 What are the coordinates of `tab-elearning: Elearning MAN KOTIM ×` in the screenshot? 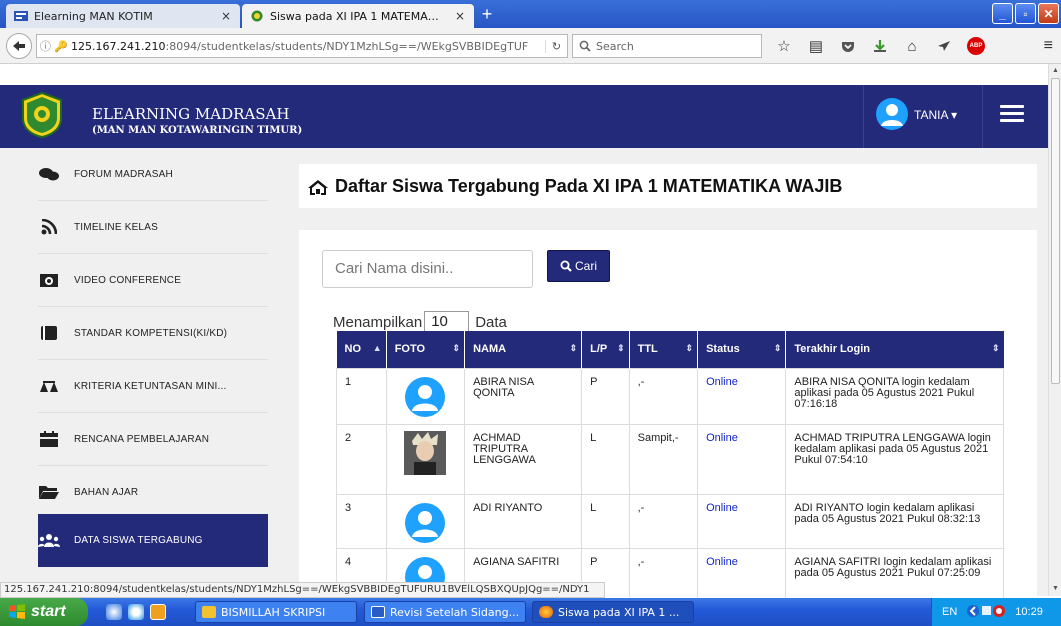 It's located at (123, 16).